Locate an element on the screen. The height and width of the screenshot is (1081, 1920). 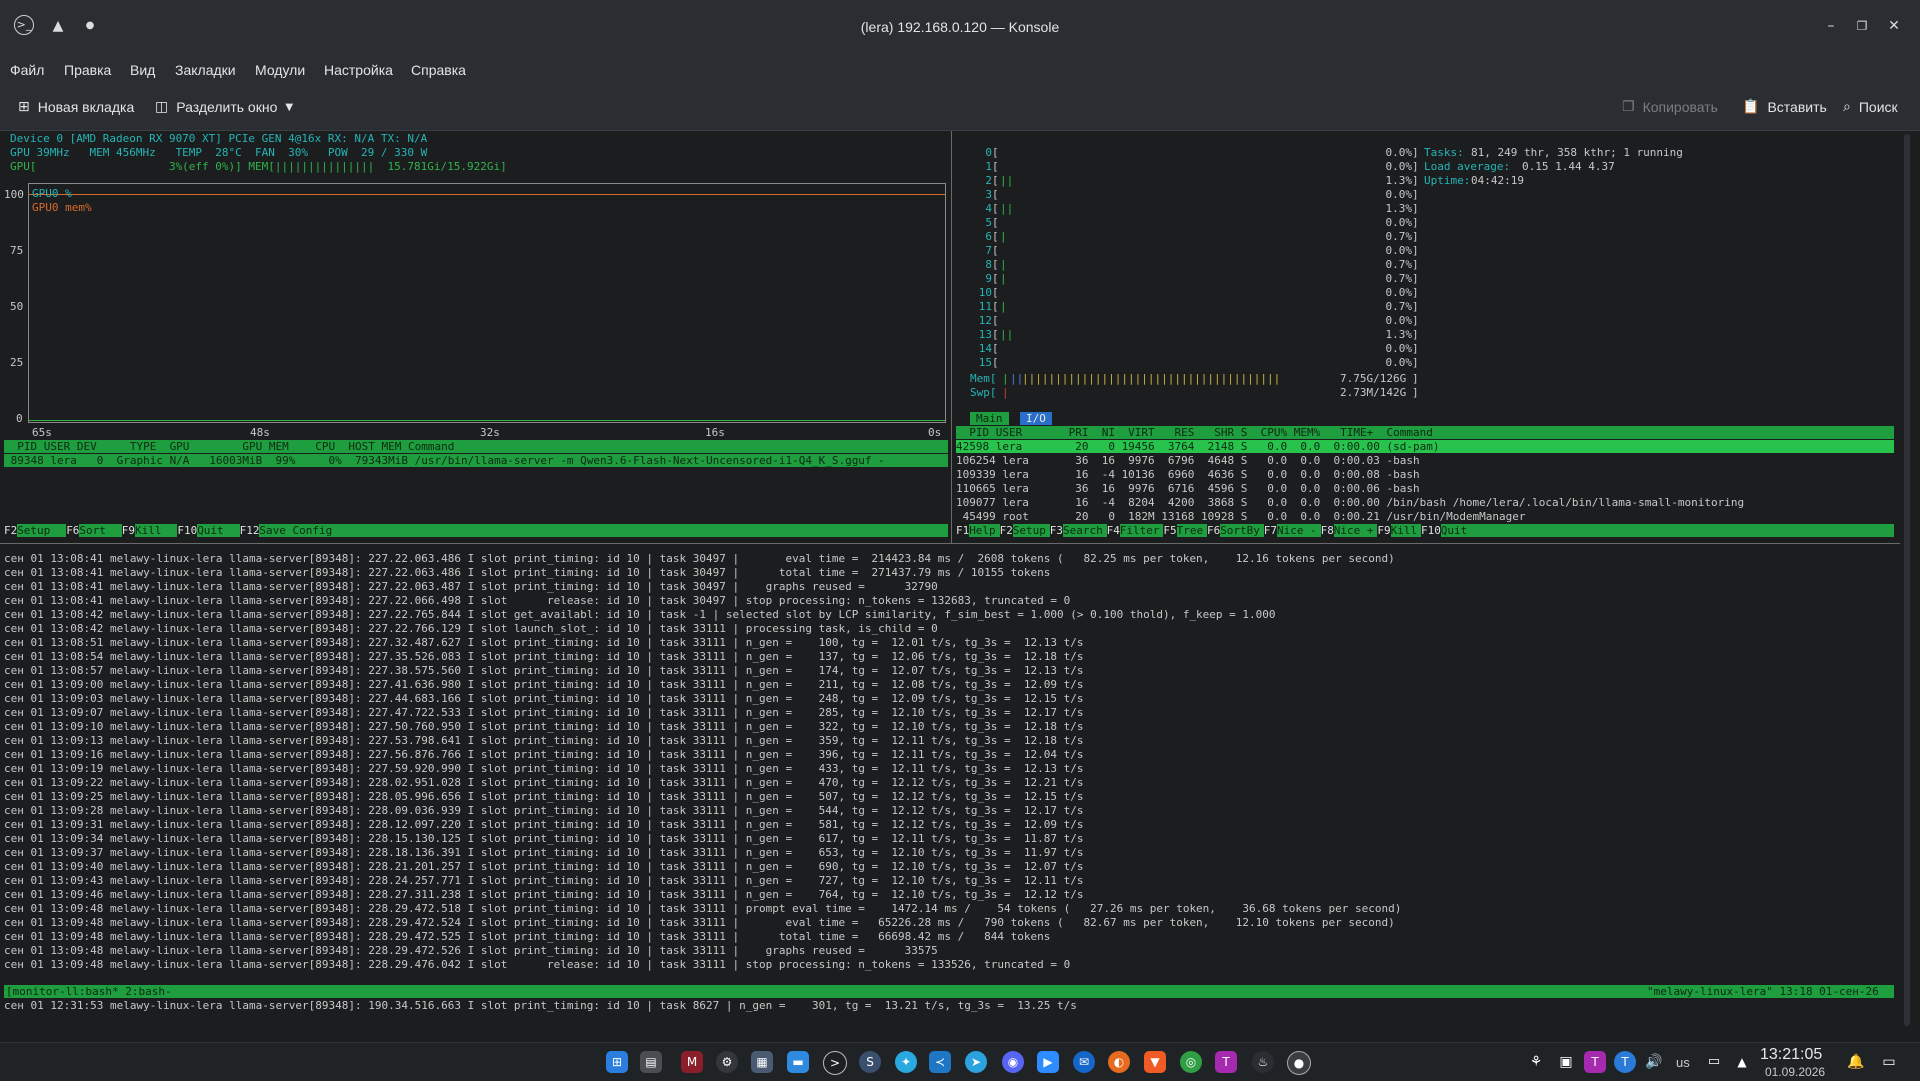
fkey-sort-label: Sort is located at coordinates (92, 530).